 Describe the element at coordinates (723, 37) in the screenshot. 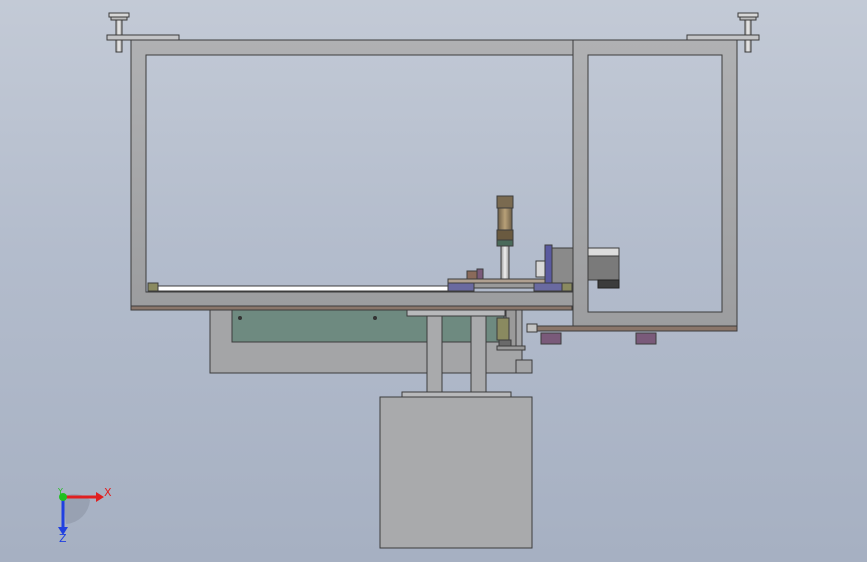

I see `bracket-tab-right` at that location.